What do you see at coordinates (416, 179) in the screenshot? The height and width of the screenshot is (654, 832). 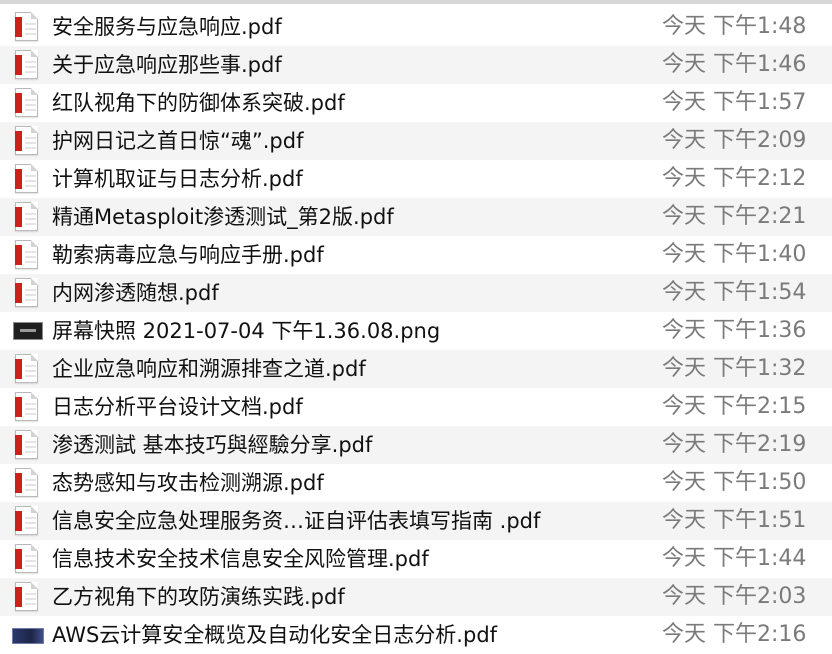 I see `file-row: 计算机取证与日志分析.pdf 今天 下午2:12` at bounding box center [416, 179].